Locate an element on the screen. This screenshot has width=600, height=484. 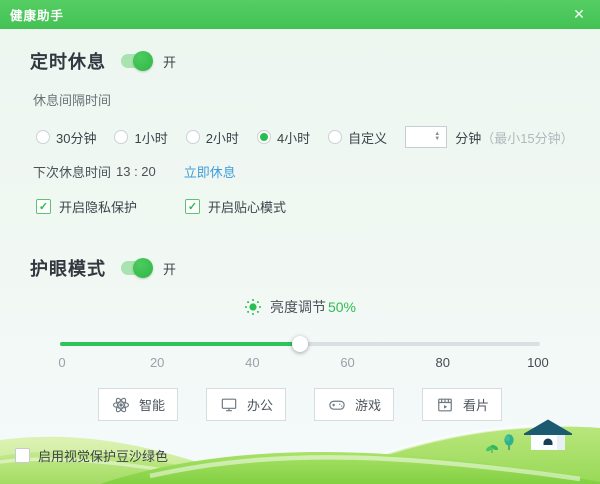
rest-now-link: 立即休息 is located at coordinates (210, 171).